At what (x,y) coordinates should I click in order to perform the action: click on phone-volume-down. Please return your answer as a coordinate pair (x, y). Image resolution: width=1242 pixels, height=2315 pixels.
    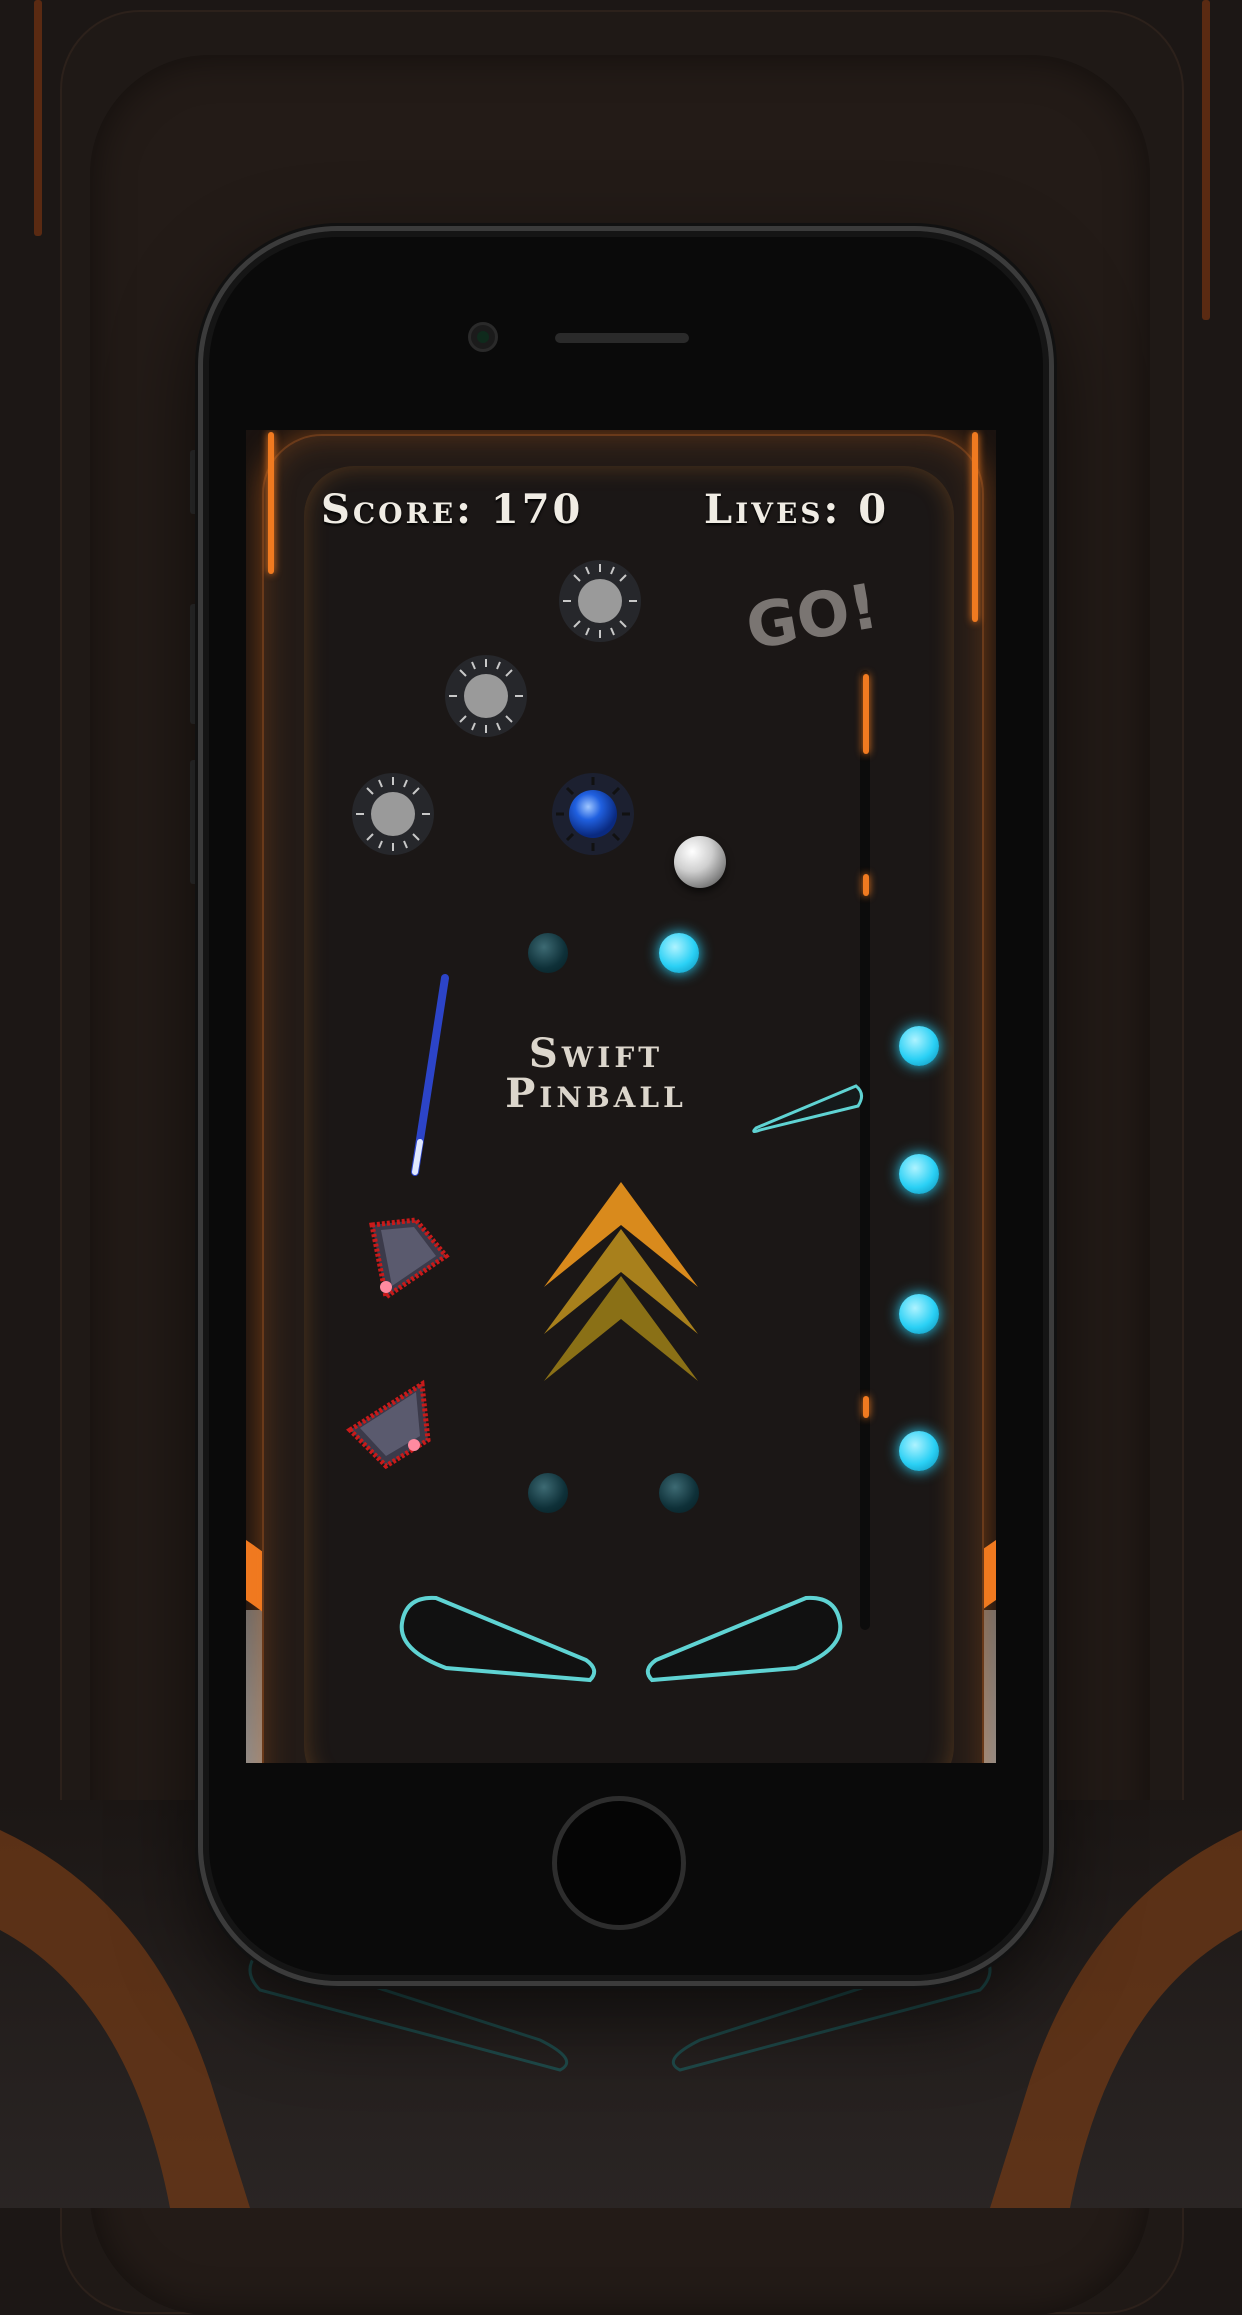
    Looking at the image, I should click on (194, 822).